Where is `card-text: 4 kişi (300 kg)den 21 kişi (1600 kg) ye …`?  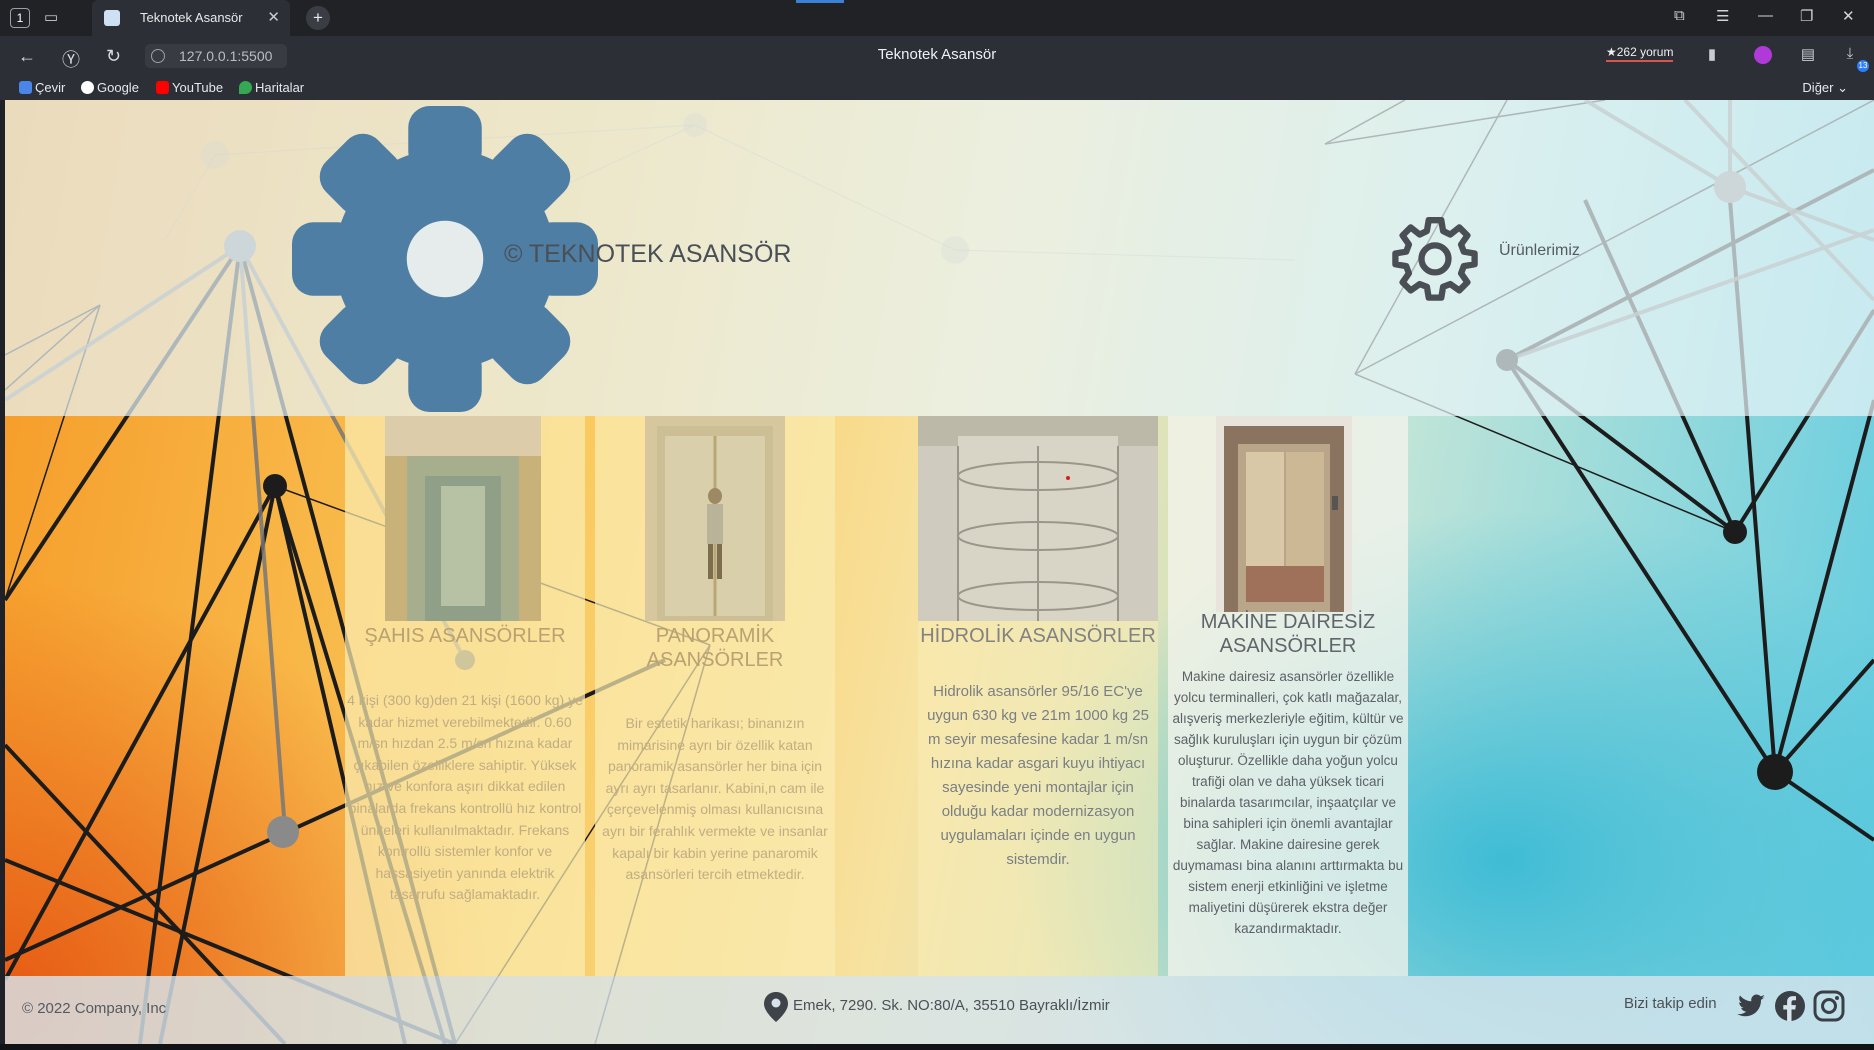 card-text: 4 kişi (300 kg)den 21 kişi (1600 kg) ye … is located at coordinates (465, 797).